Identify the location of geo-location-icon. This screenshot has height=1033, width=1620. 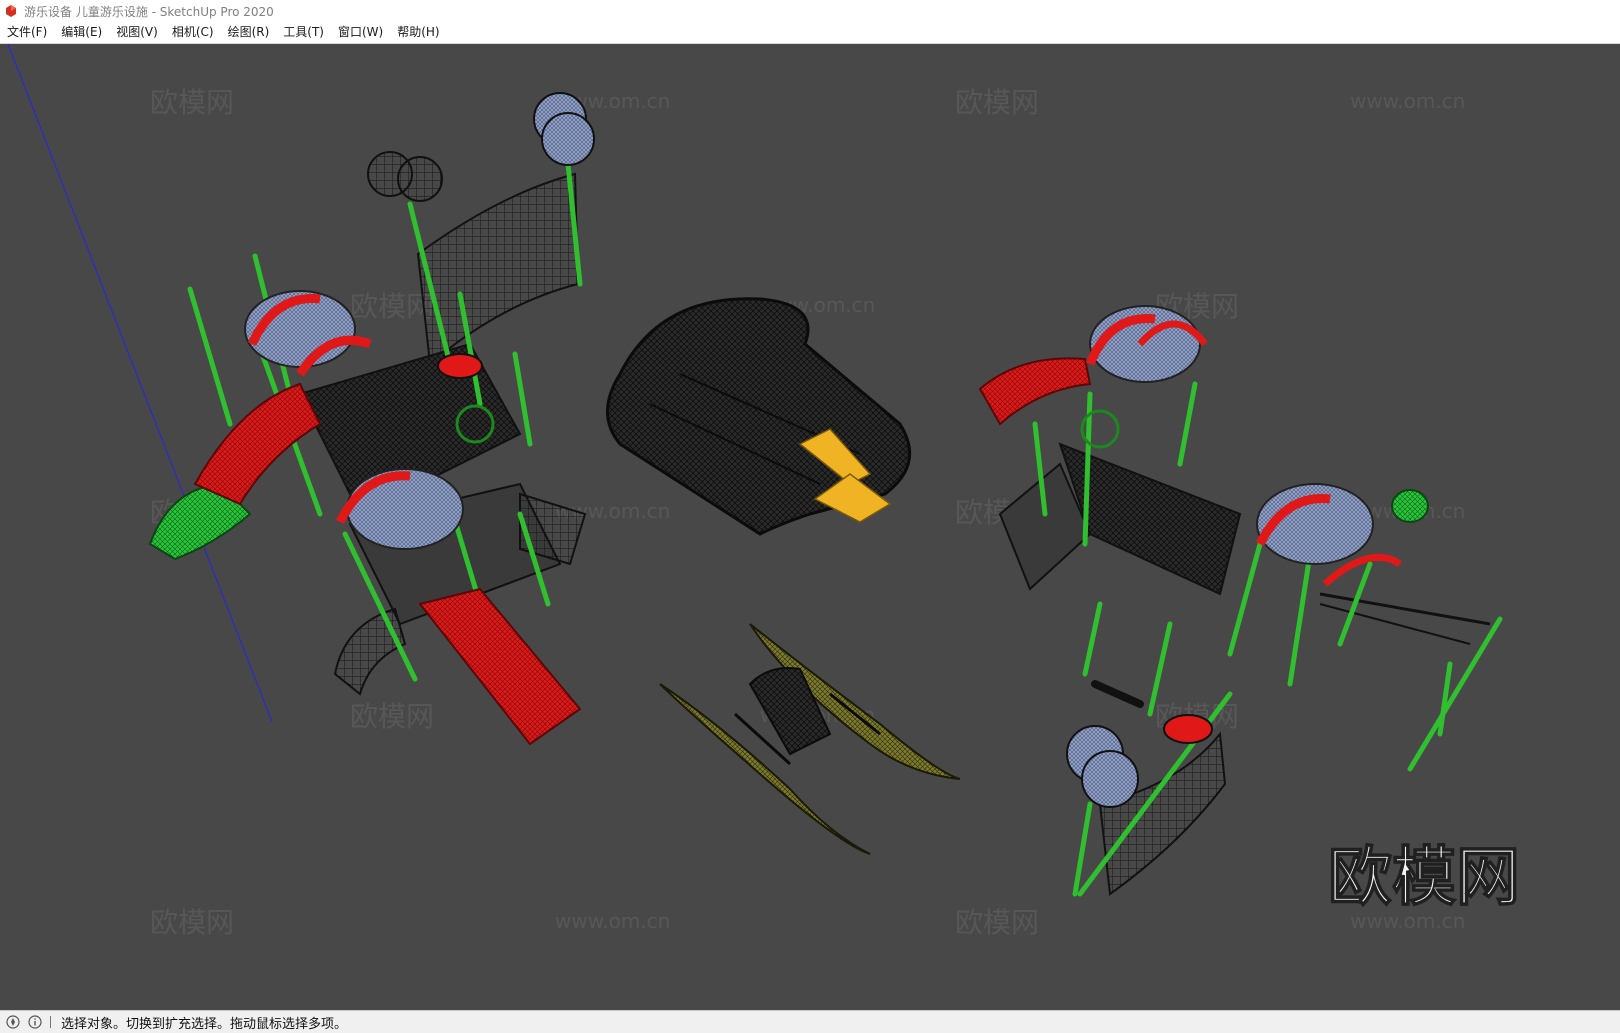
(13, 1022).